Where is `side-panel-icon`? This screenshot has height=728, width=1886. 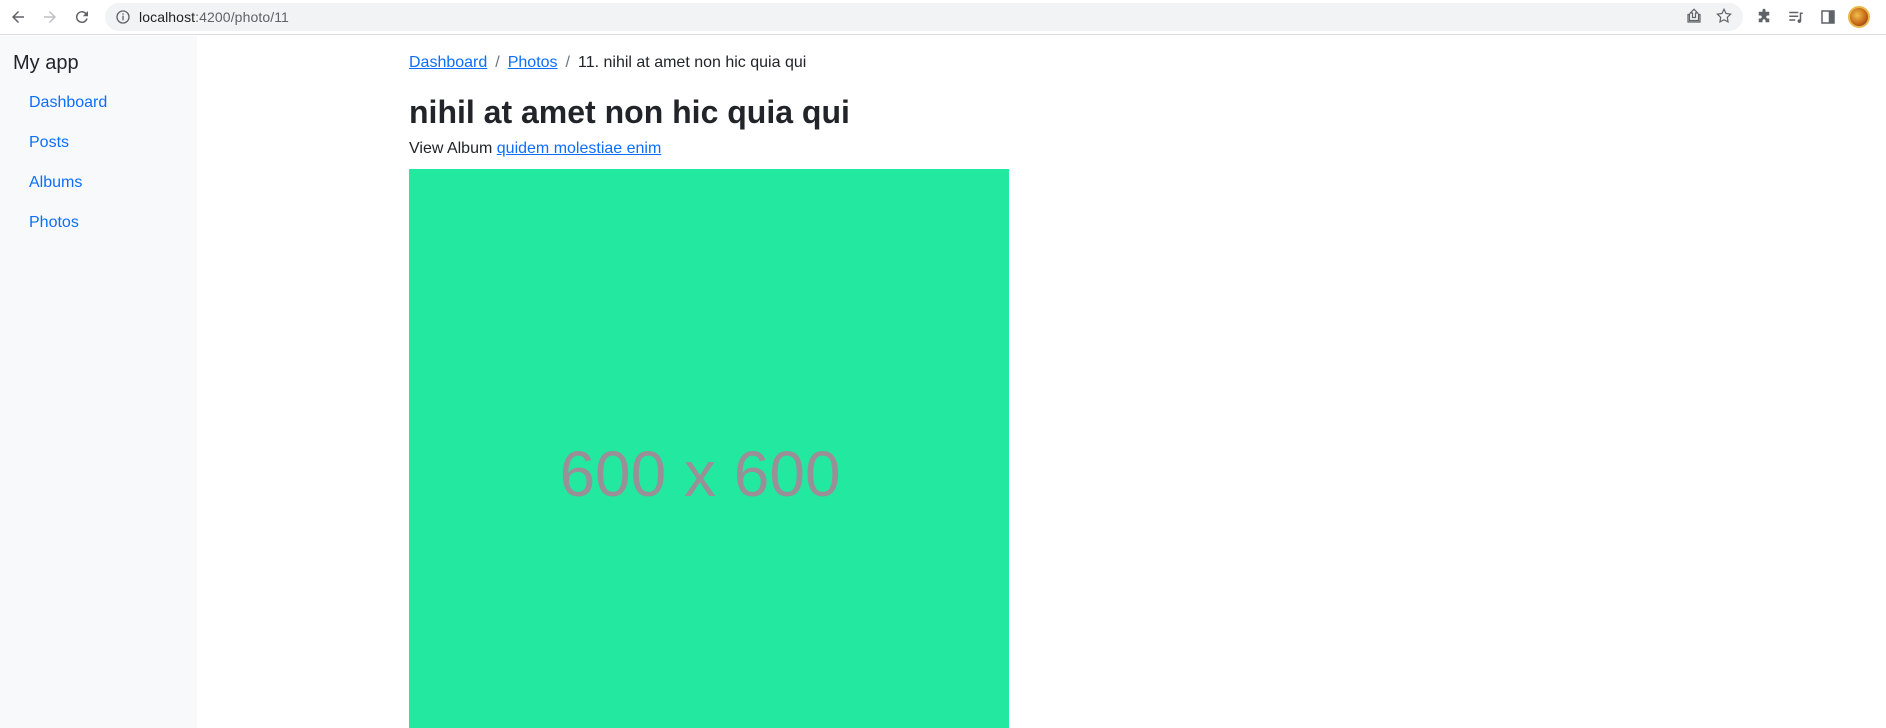 side-panel-icon is located at coordinates (1828, 17).